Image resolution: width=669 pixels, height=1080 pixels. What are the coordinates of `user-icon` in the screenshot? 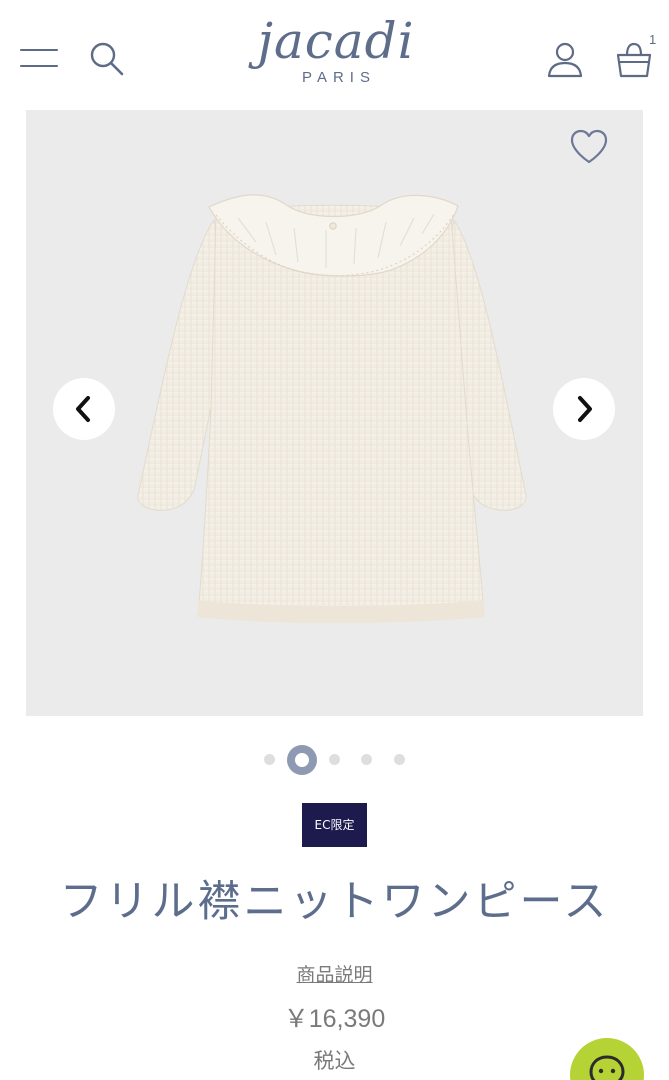 It's located at (565, 60).